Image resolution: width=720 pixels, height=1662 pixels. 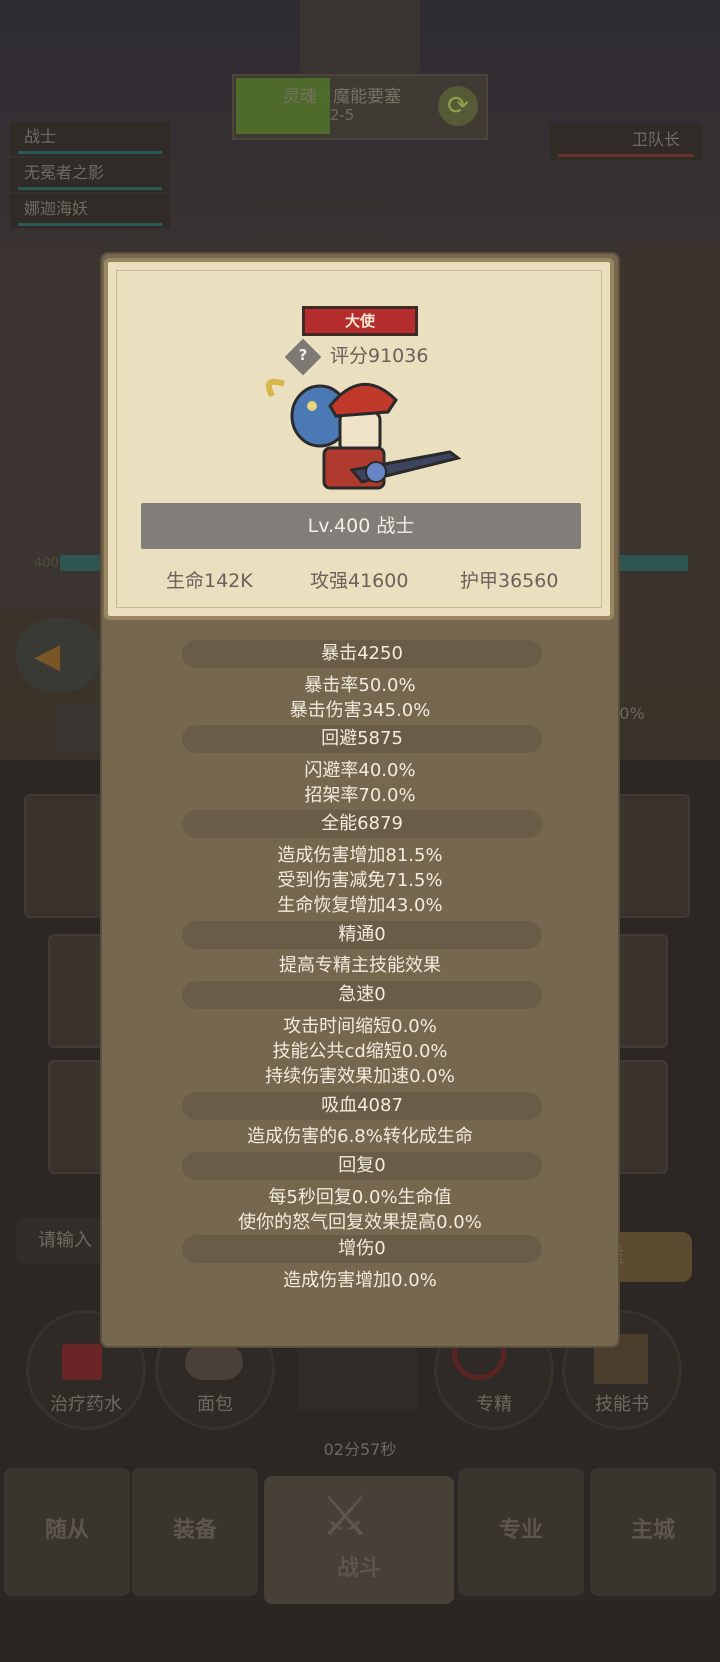 What do you see at coordinates (362, 1249) in the screenshot?
I see `stat-header-damage-bonus: 增伤0` at bounding box center [362, 1249].